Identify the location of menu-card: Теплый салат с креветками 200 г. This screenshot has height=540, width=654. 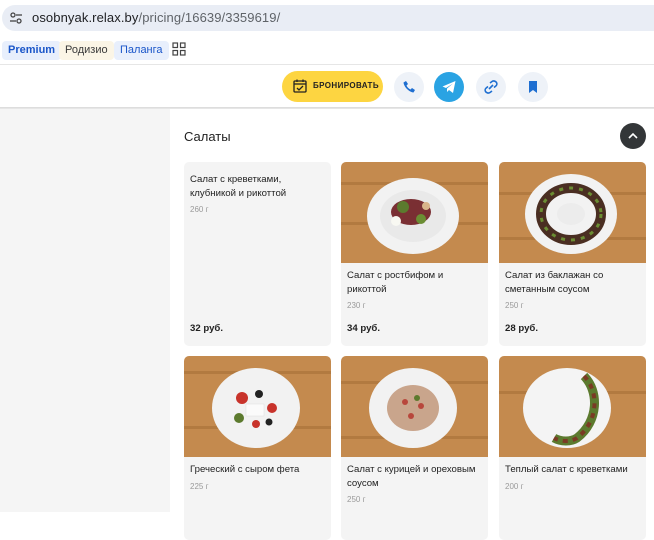
(572, 448).